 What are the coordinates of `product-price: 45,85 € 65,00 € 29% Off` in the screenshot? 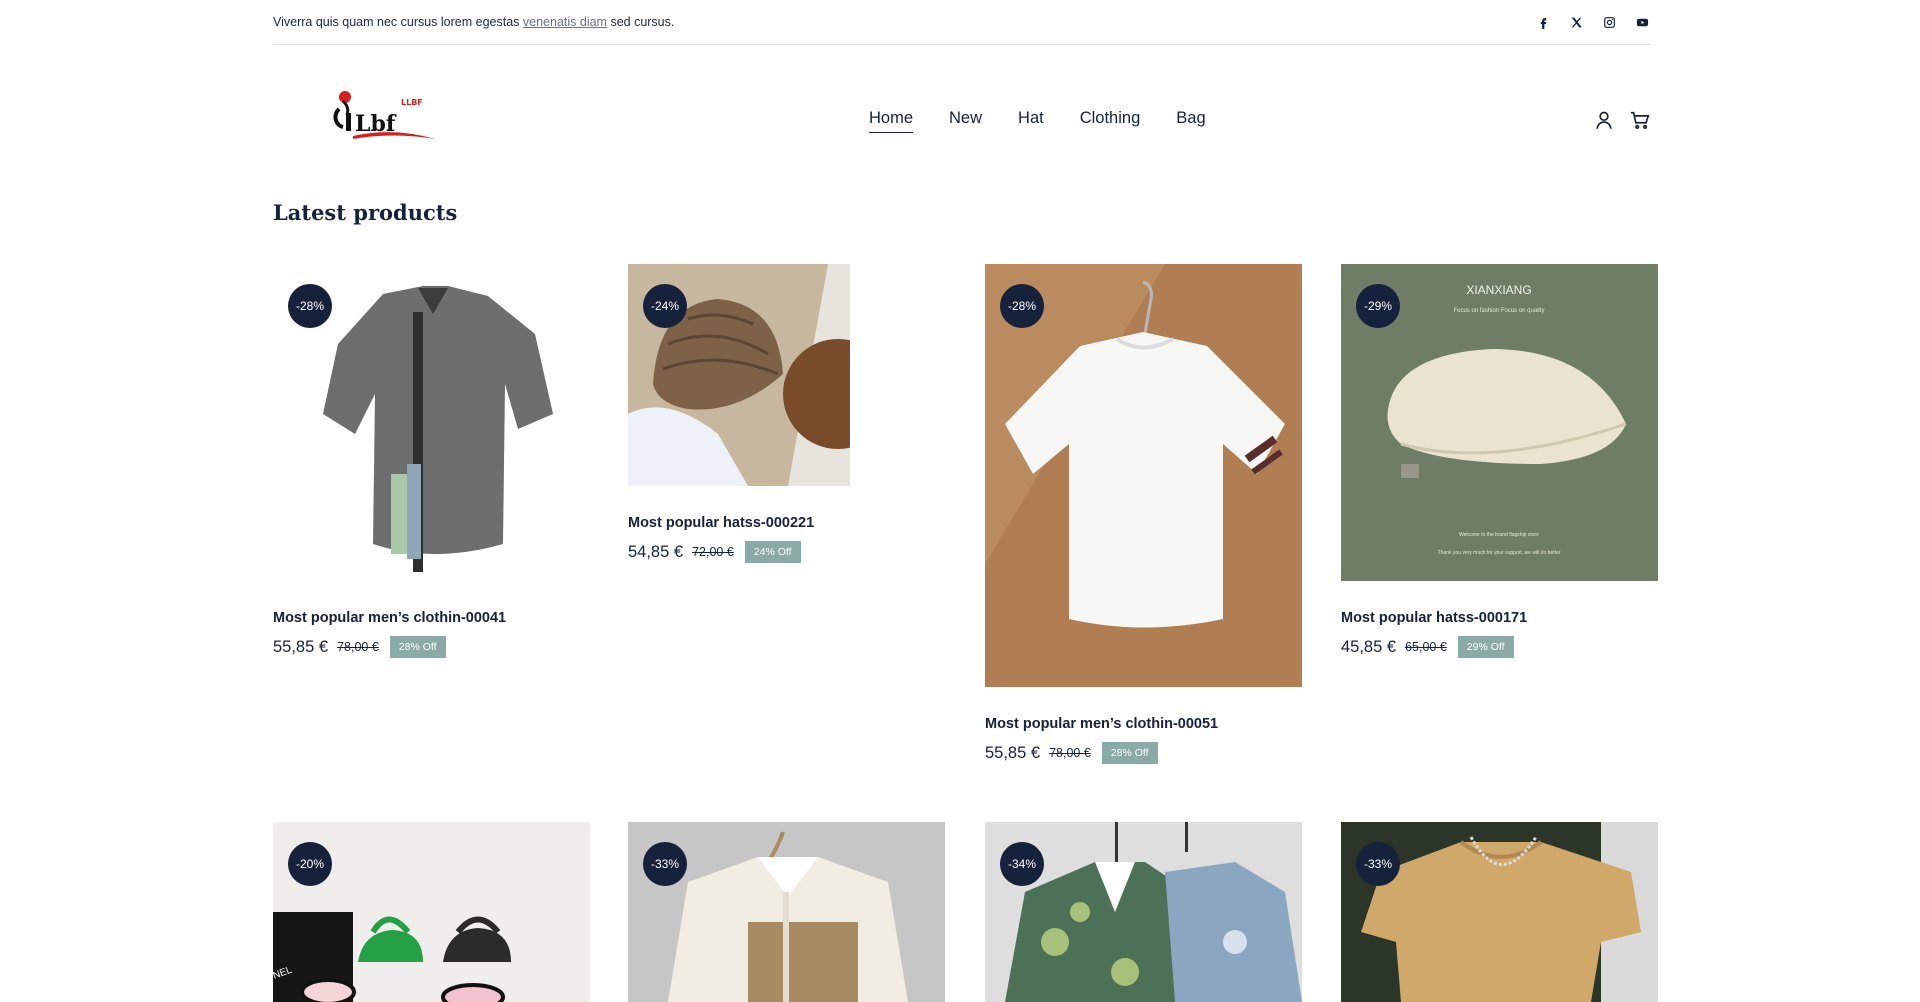 It's located at (1499, 647).